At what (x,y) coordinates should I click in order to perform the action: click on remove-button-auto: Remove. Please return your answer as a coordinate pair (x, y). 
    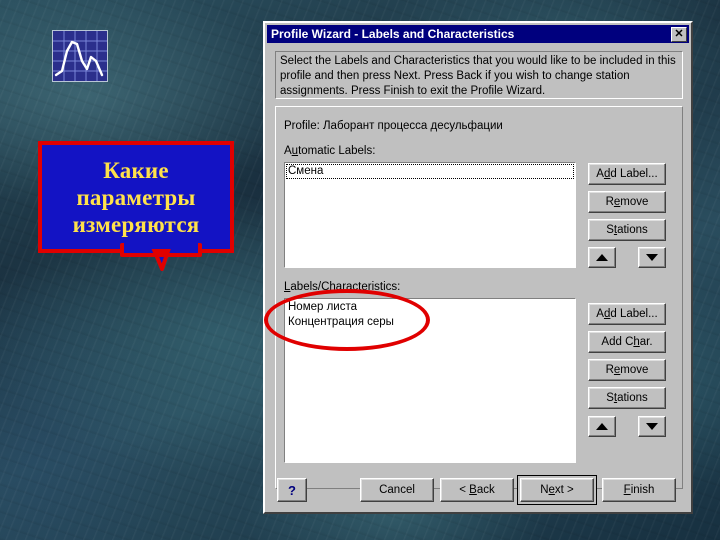
    Looking at the image, I should click on (627, 202).